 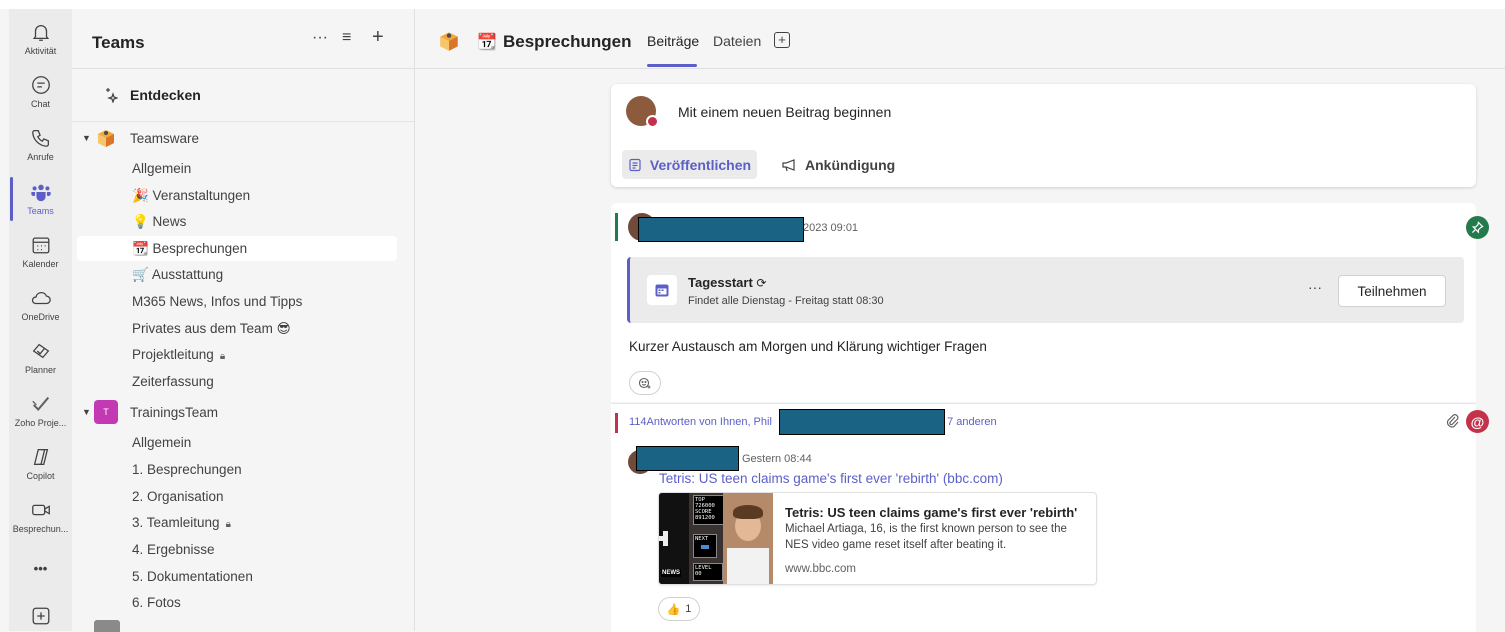 I want to click on channel-item-active: 📆 Besprechungen, so click(x=189, y=249).